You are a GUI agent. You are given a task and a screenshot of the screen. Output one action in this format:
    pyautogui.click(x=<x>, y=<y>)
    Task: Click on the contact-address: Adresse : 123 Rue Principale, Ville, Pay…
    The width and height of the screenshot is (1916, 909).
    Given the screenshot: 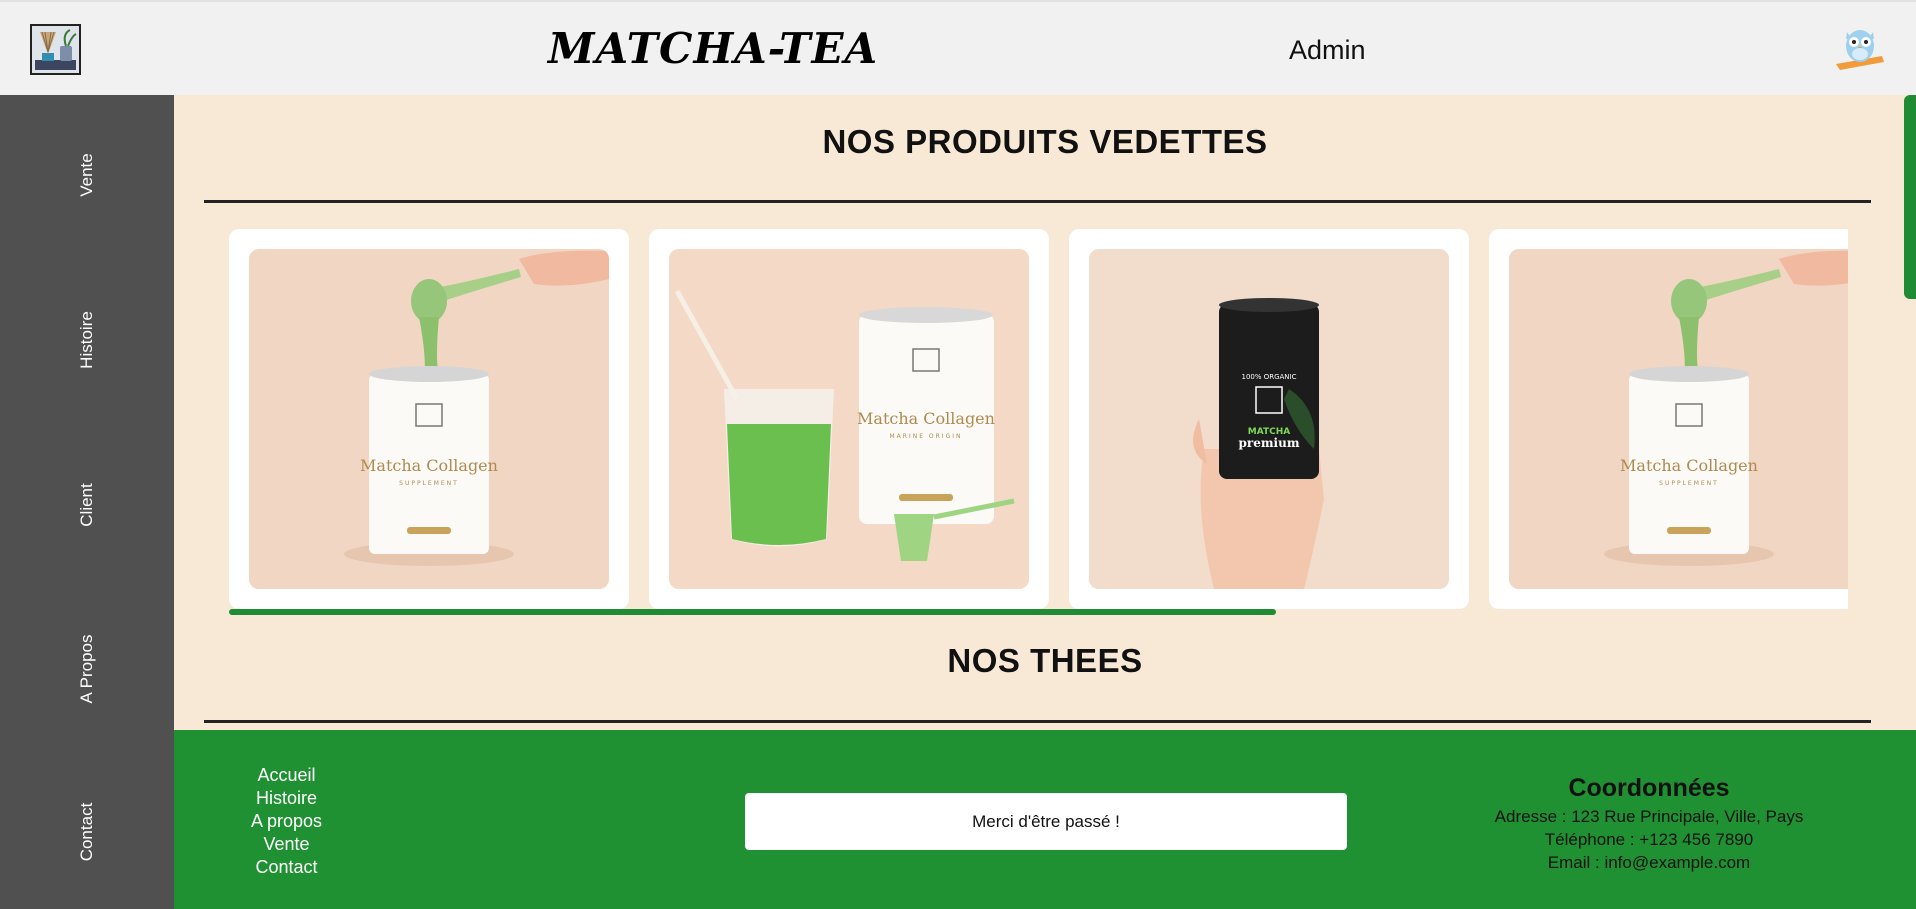 What is the action you would take?
    pyautogui.click(x=1649, y=816)
    